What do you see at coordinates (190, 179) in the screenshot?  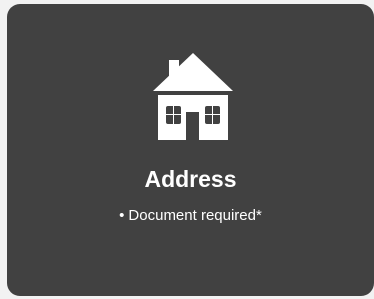 I see `card-title: Address` at bounding box center [190, 179].